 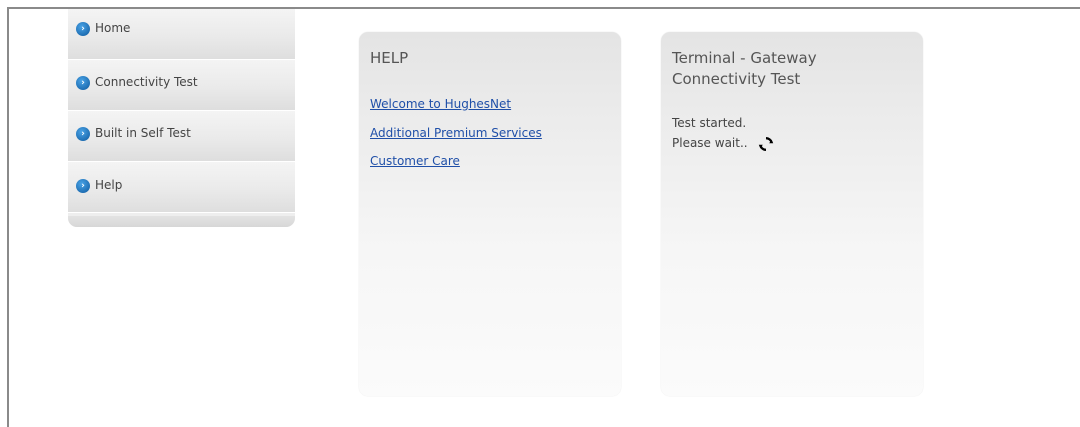 What do you see at coordinates (709, 123) in the screenshot?
I see `status-text-started: Test started.` at bounding box center [709, 123].